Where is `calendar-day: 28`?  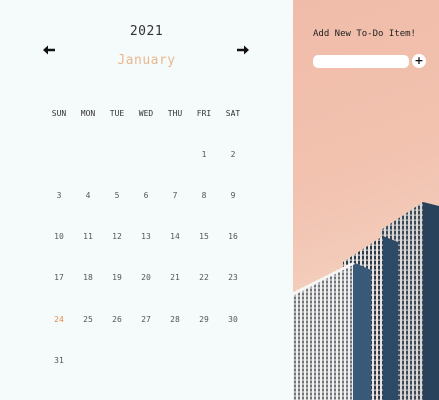 calendar-day: 28 is located at coordinates (175, 319).